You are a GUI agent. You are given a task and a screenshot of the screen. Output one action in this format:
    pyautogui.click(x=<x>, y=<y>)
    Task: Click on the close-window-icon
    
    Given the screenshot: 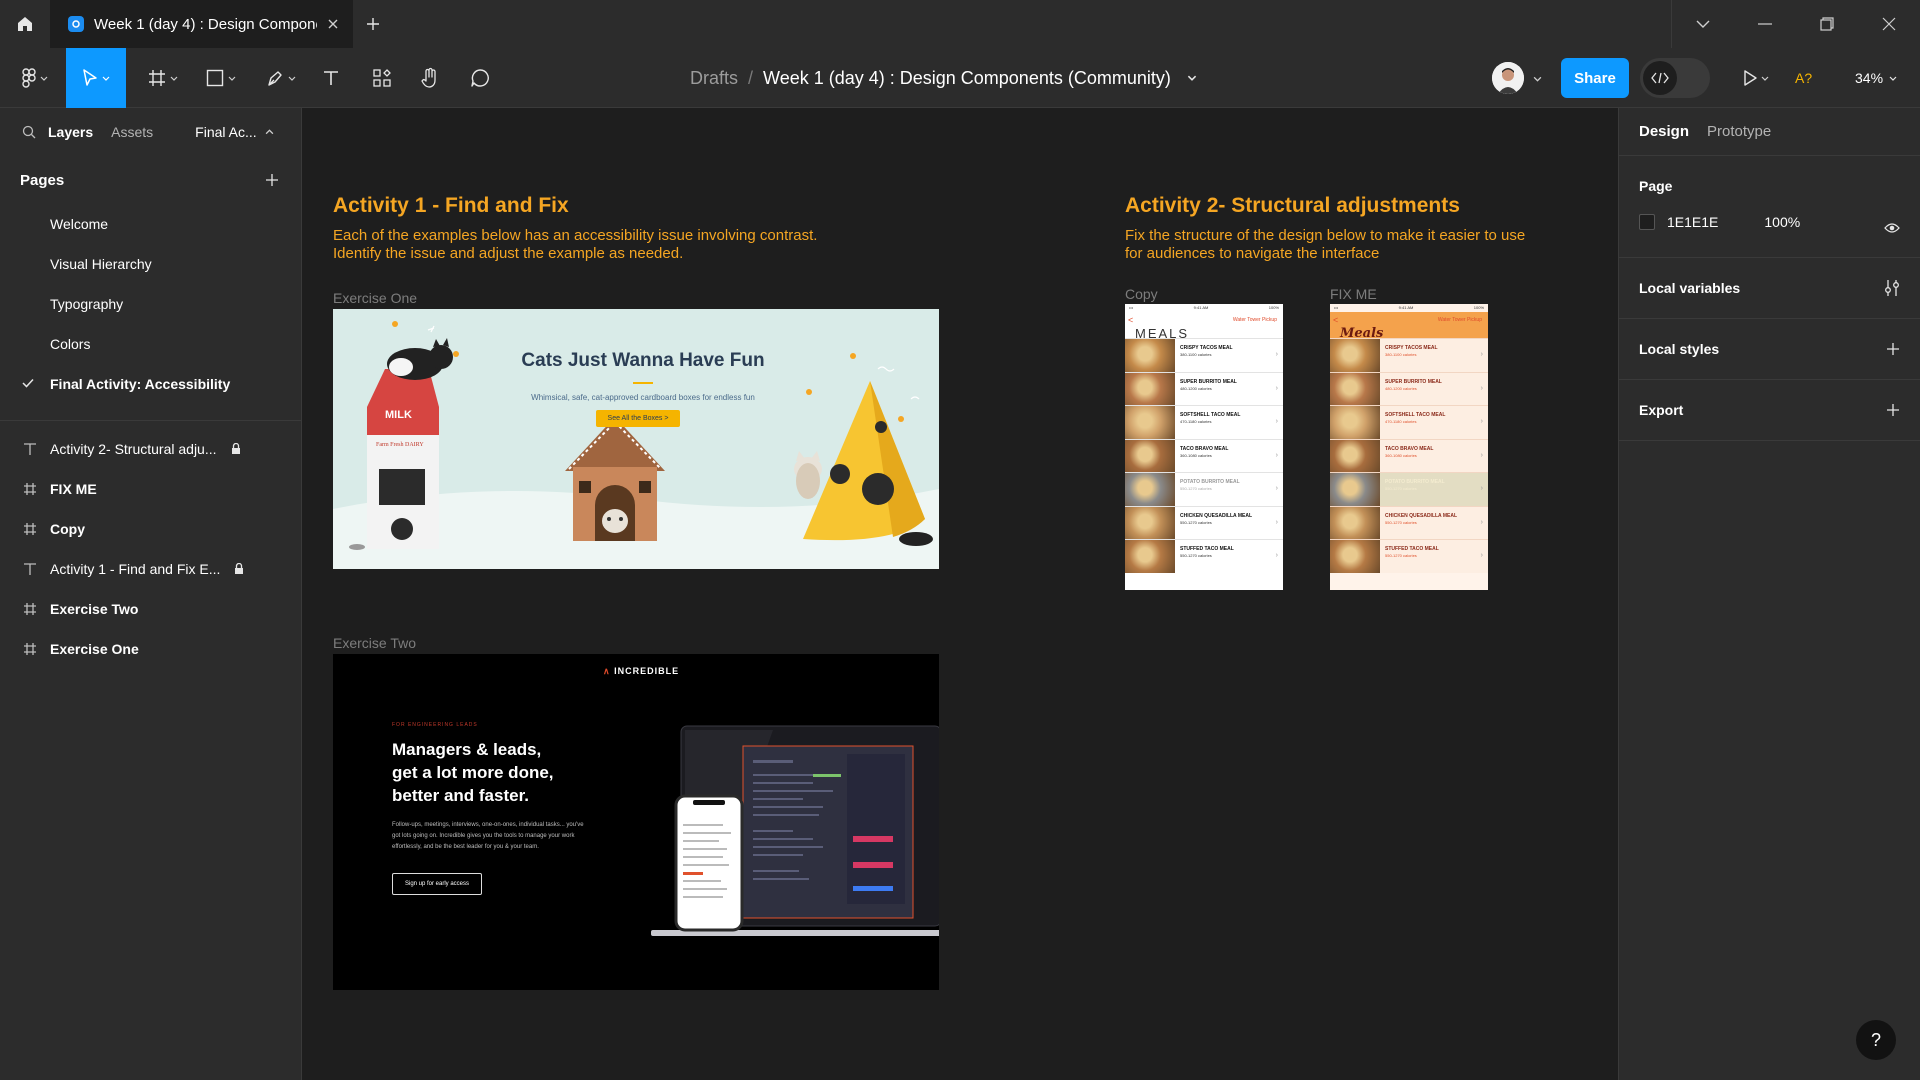 What is the action you would take?
    pyautogui.click(x=1889, y=24)
    